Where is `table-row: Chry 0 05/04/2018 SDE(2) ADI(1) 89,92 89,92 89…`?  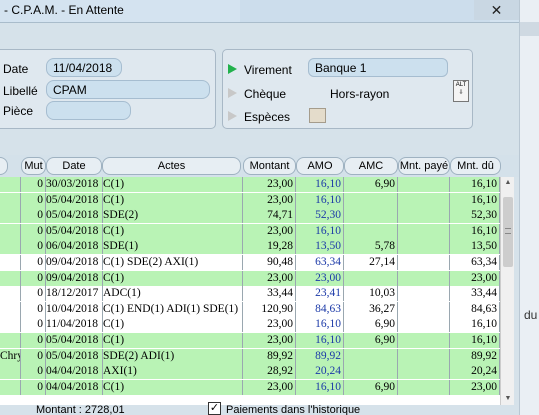
table-row: Chry 0 05/04/2018 SDE(2) ADI(1) 89,92 89,92 89… is located at coordinates (250, 356).